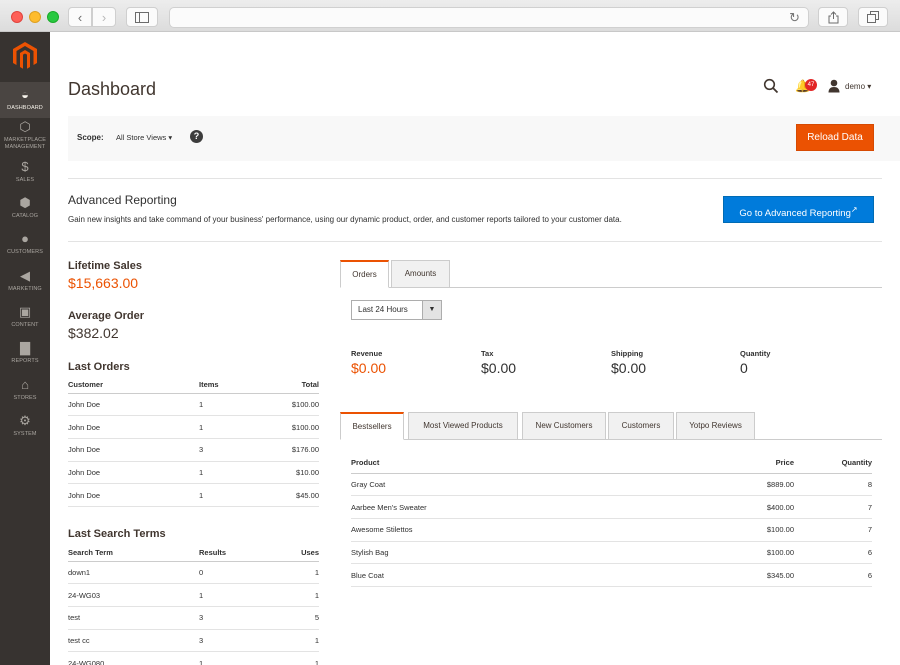 The width and height of the screenshot is (900, 665). Describe the element at coordinates (196, 136) in the screenshot. I see `help-icon: ?` at that location.